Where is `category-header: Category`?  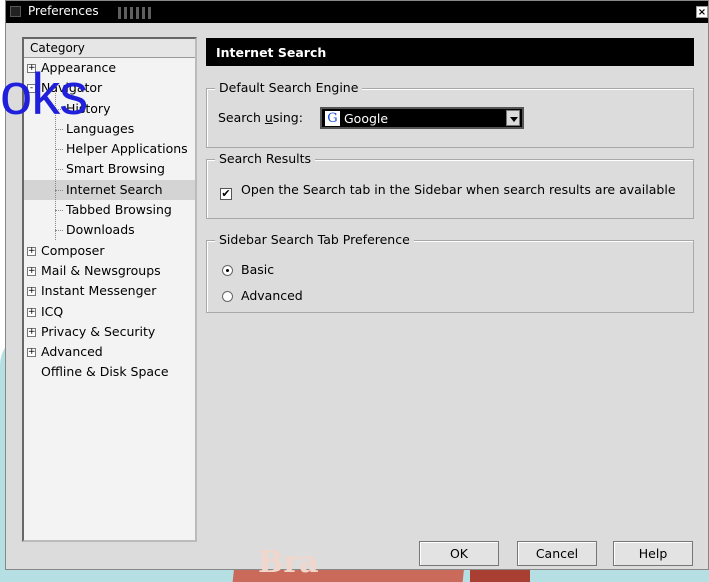 category-header: Category is located at coordinates (109, 48).